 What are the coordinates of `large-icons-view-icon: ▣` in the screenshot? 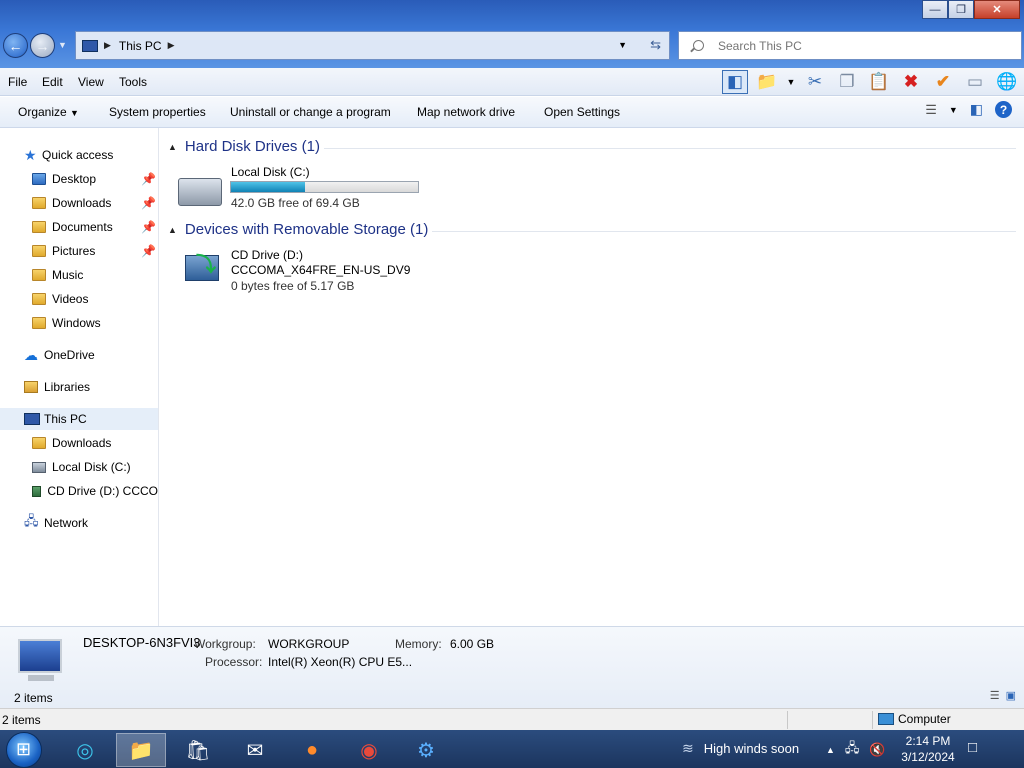 It's located at (1011, 695).